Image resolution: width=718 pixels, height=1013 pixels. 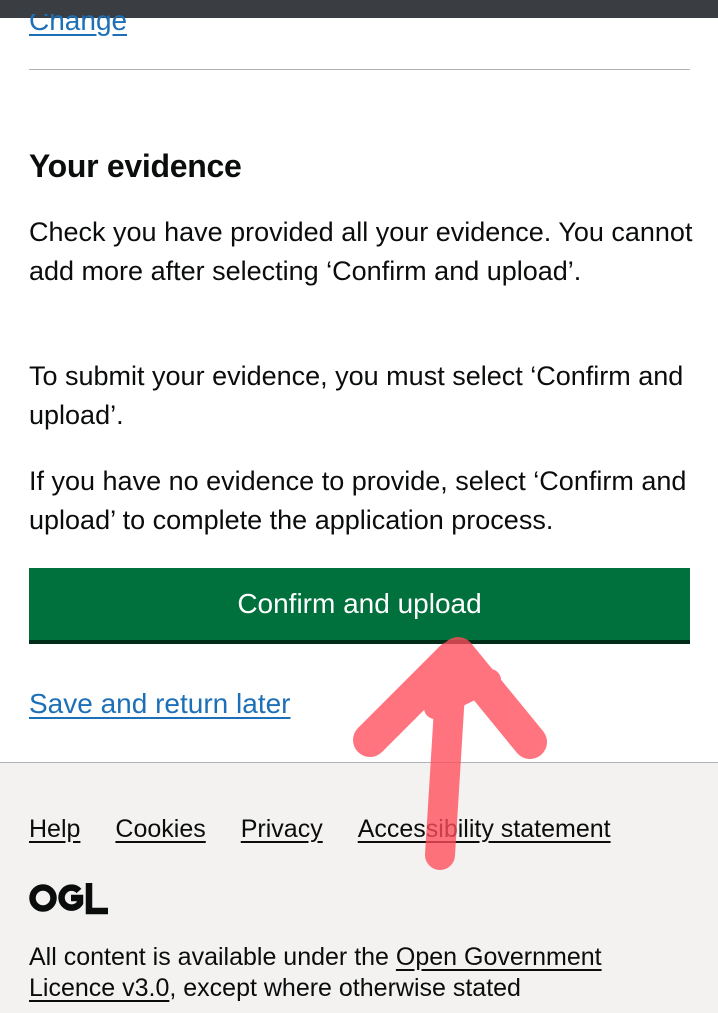 What do you see at coordinates (359, 69) in the screenshot?
I see `section-divider` at bounding box center [359, 69].